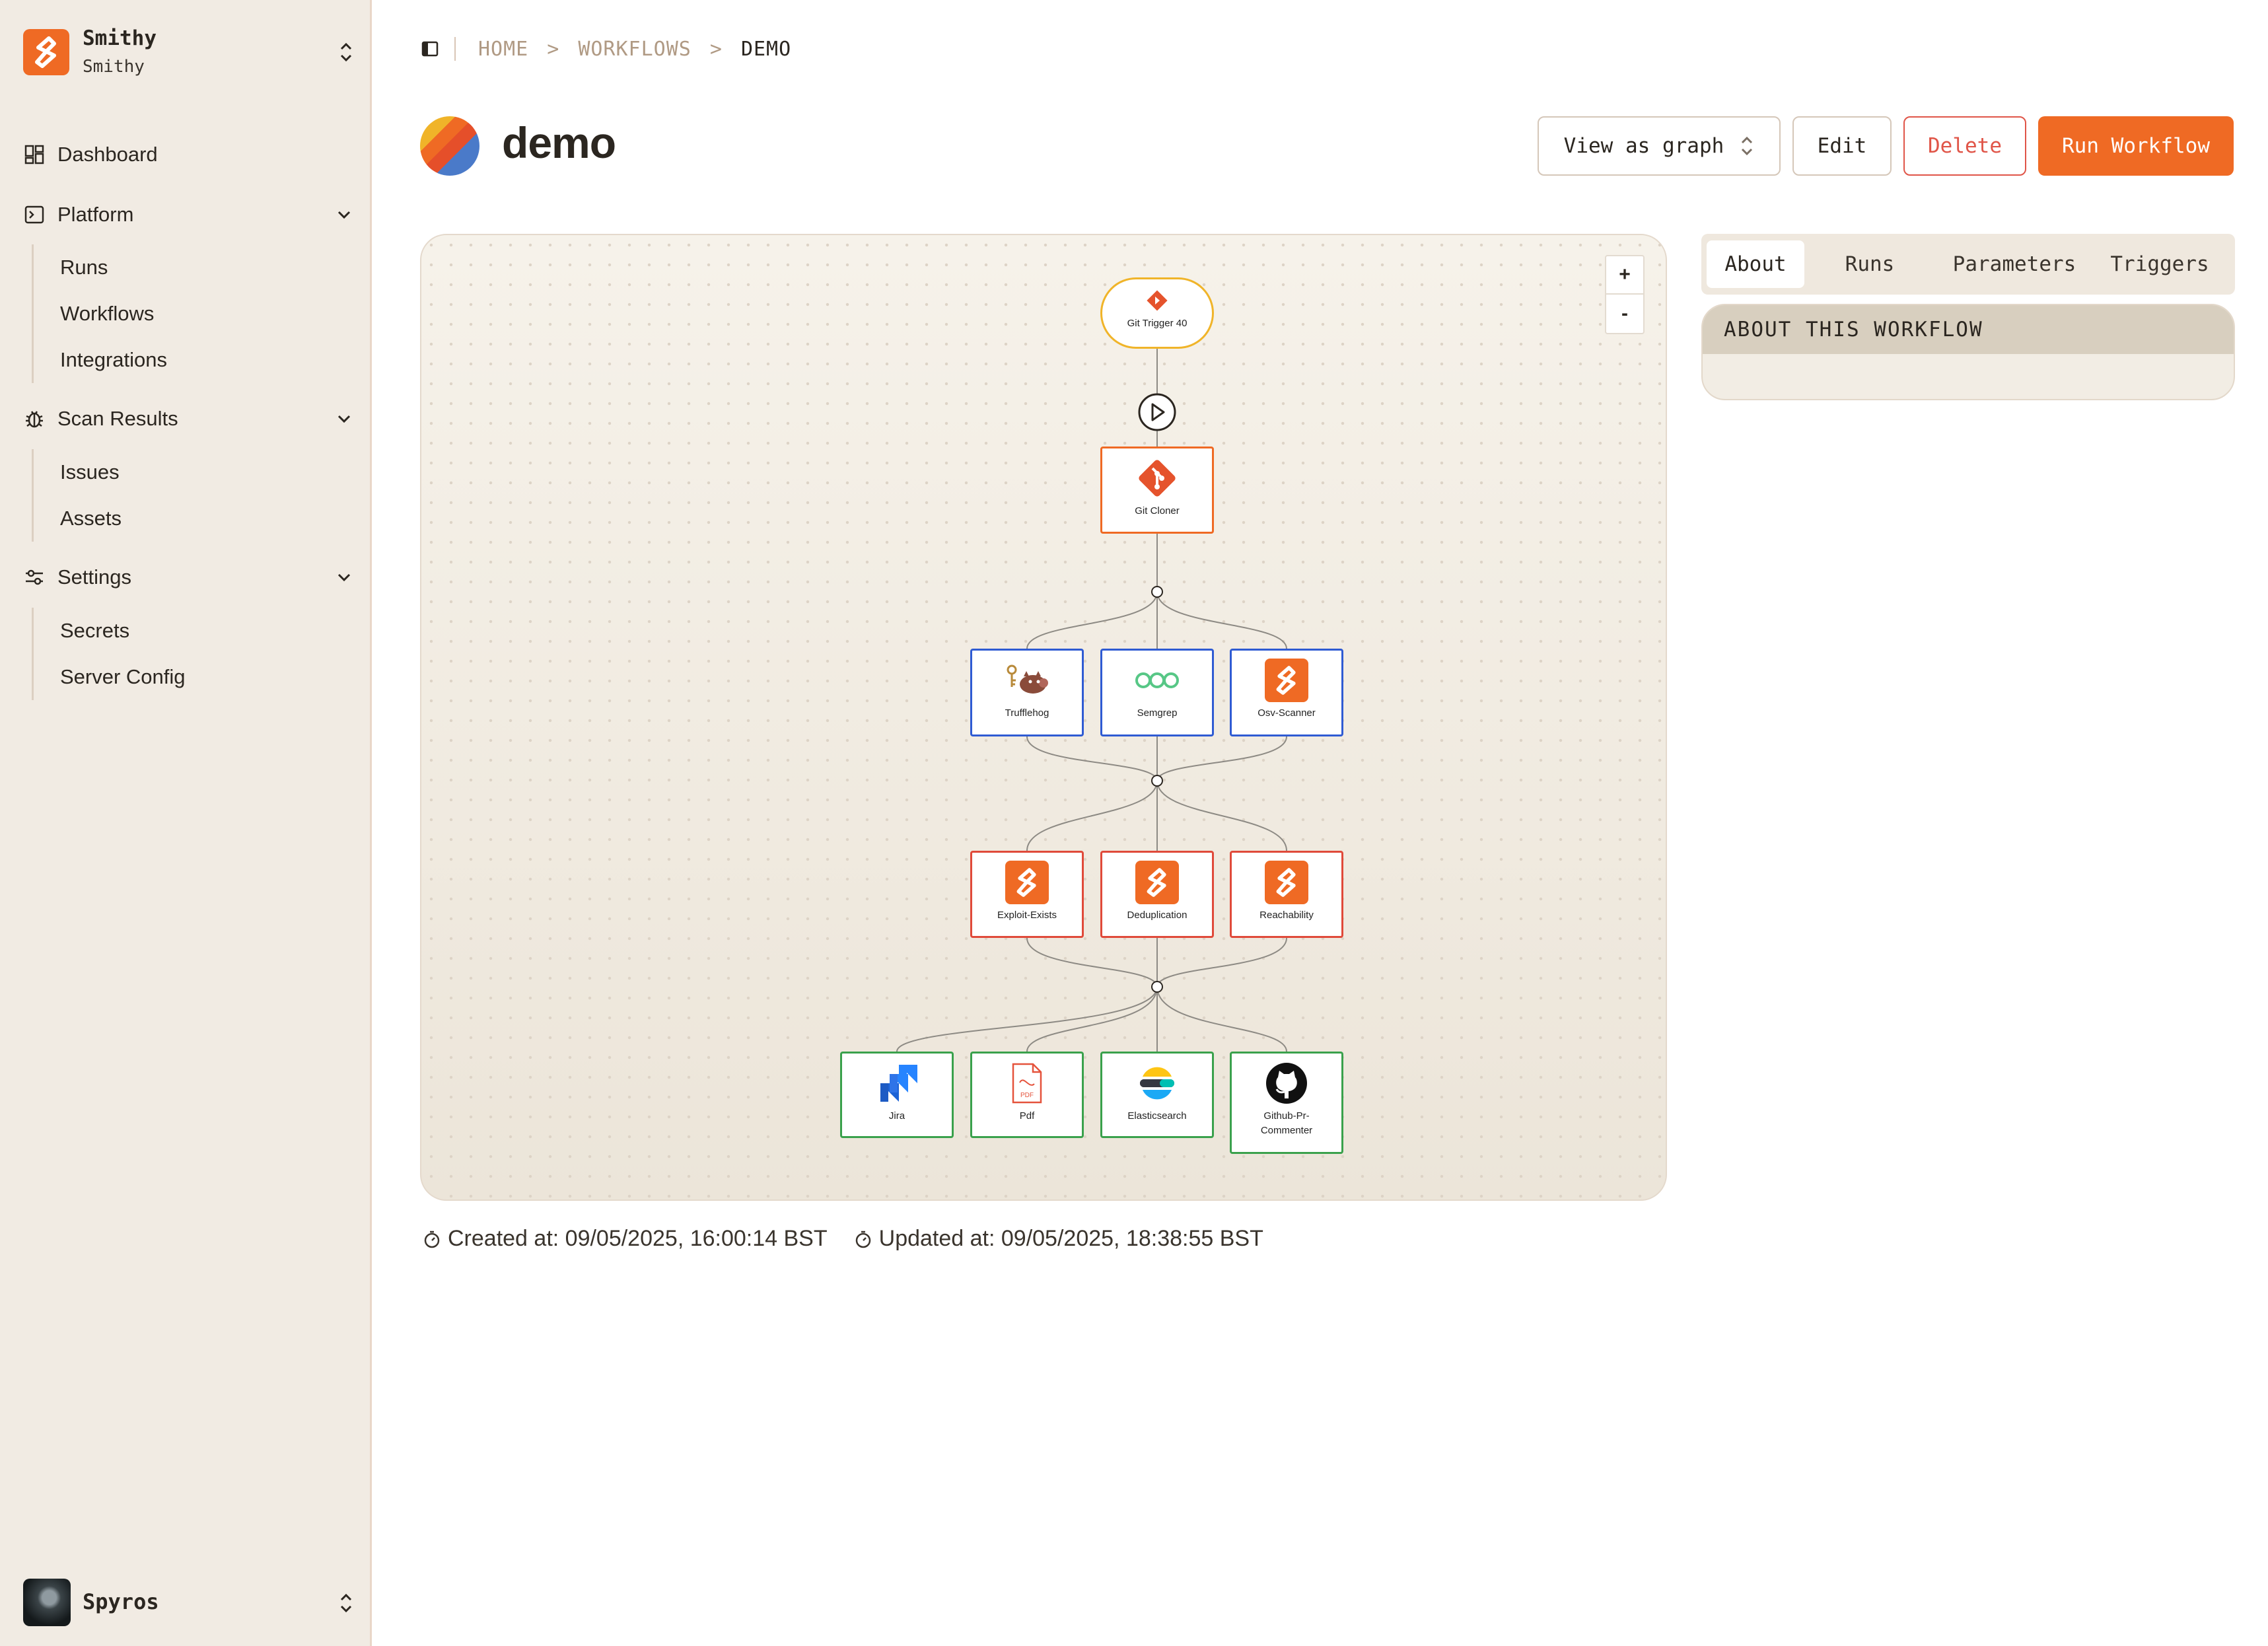 The image size is (2268, 1646). Describe the element at coordinates (2160, 264) in the screenshot. I see `tab-triggers: Triggers` at that location.